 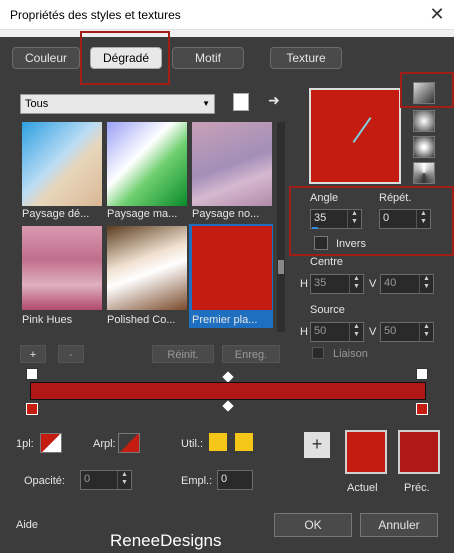 What do you see at coordinates (25, 444) in the screenshot?
I see `ipl-label: 1pl:` at bounding box center [25, 444].